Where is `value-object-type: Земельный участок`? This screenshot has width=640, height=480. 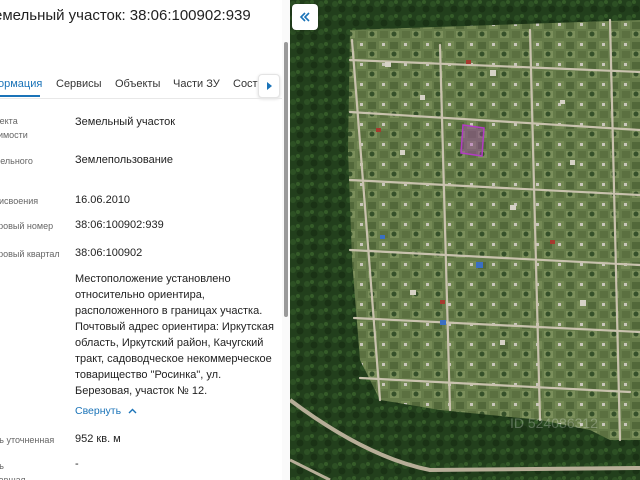 value-object-type: Земельный участок is located at coordinates (125, 122).